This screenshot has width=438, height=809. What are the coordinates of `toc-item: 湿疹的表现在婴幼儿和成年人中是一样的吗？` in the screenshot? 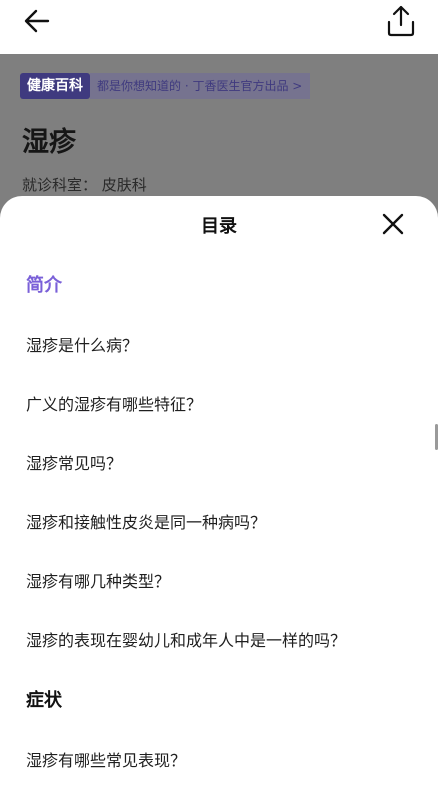 It's located at (186, 639).